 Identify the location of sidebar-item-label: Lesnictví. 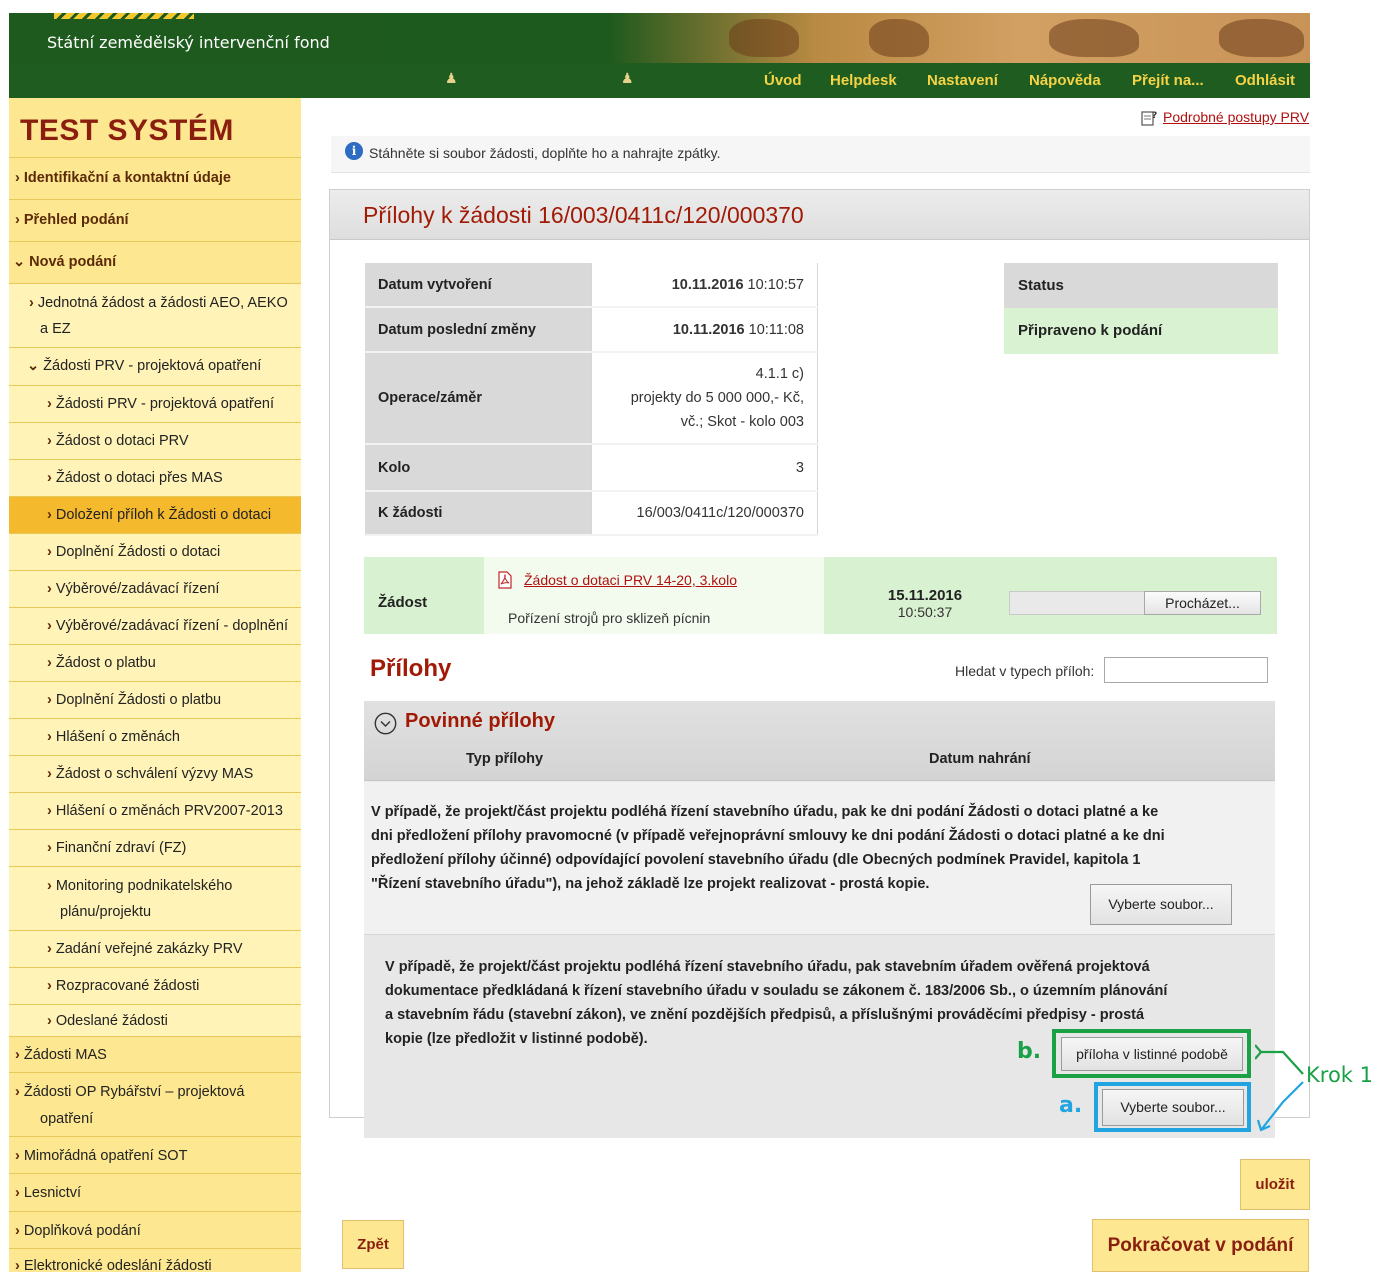
(52, 1193).